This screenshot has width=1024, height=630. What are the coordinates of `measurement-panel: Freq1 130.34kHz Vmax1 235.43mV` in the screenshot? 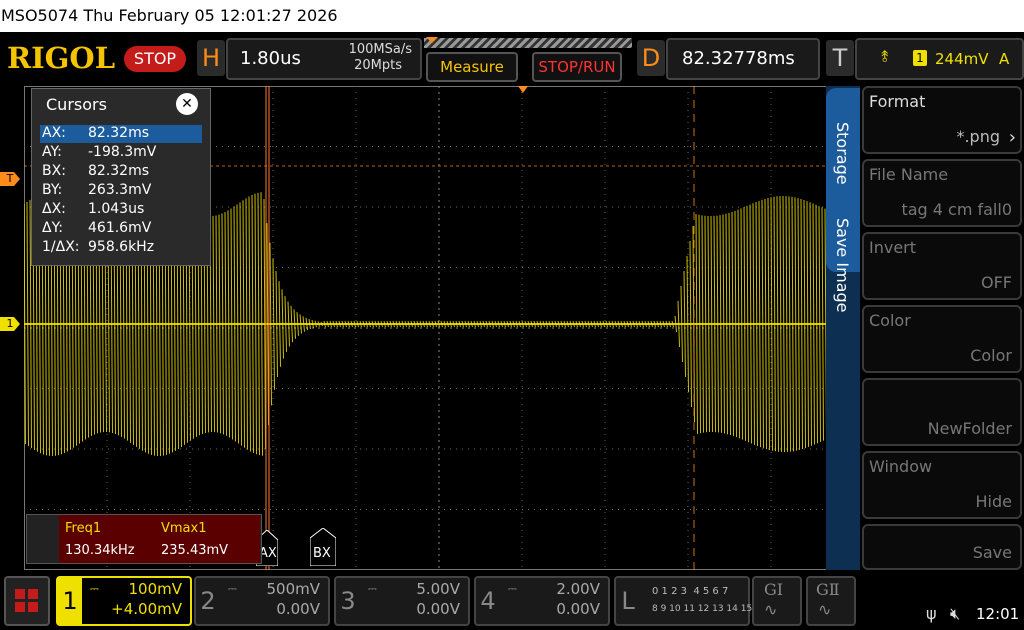 It's located at (144, 539).